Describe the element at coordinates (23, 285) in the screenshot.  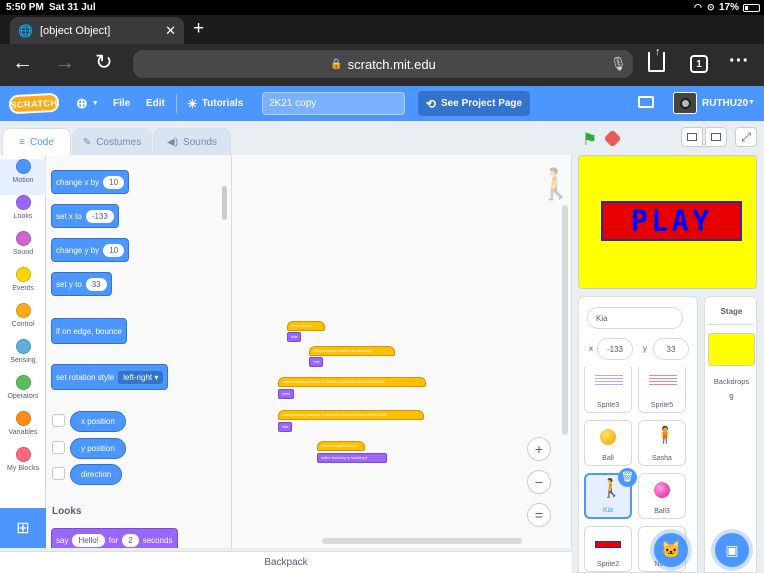
I see `category-events: Events` at that location.